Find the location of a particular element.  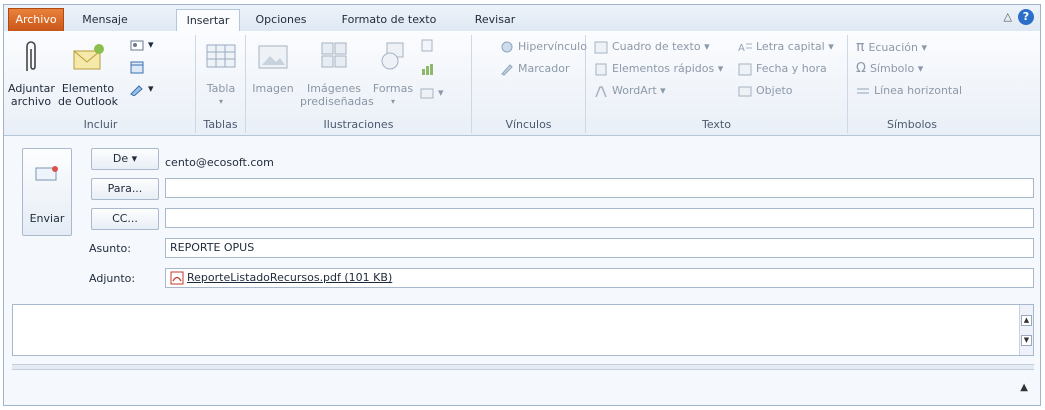

group-label-simbolos: Símbolos is located at coordinates (912, 124).